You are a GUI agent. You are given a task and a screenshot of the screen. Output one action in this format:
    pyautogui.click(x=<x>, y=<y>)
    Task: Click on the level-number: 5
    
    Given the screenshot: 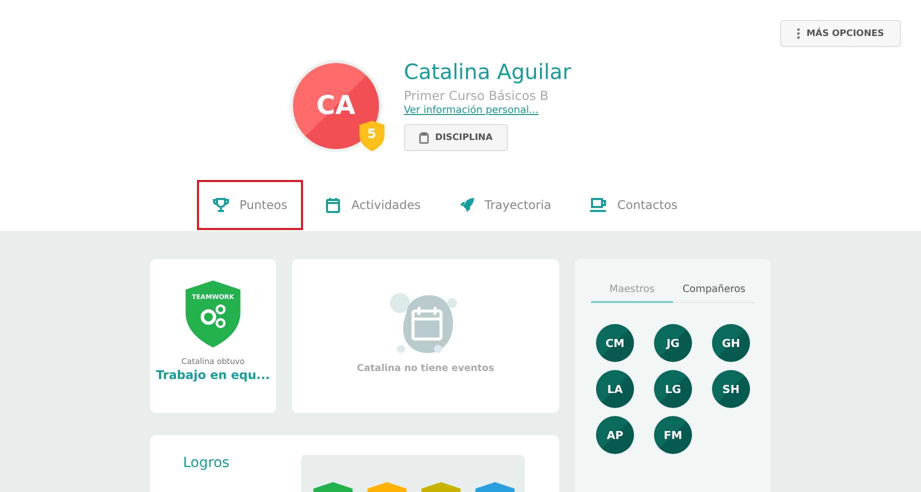 What is the action you would take?
    pyautogui.click(x=372, y=134)
    